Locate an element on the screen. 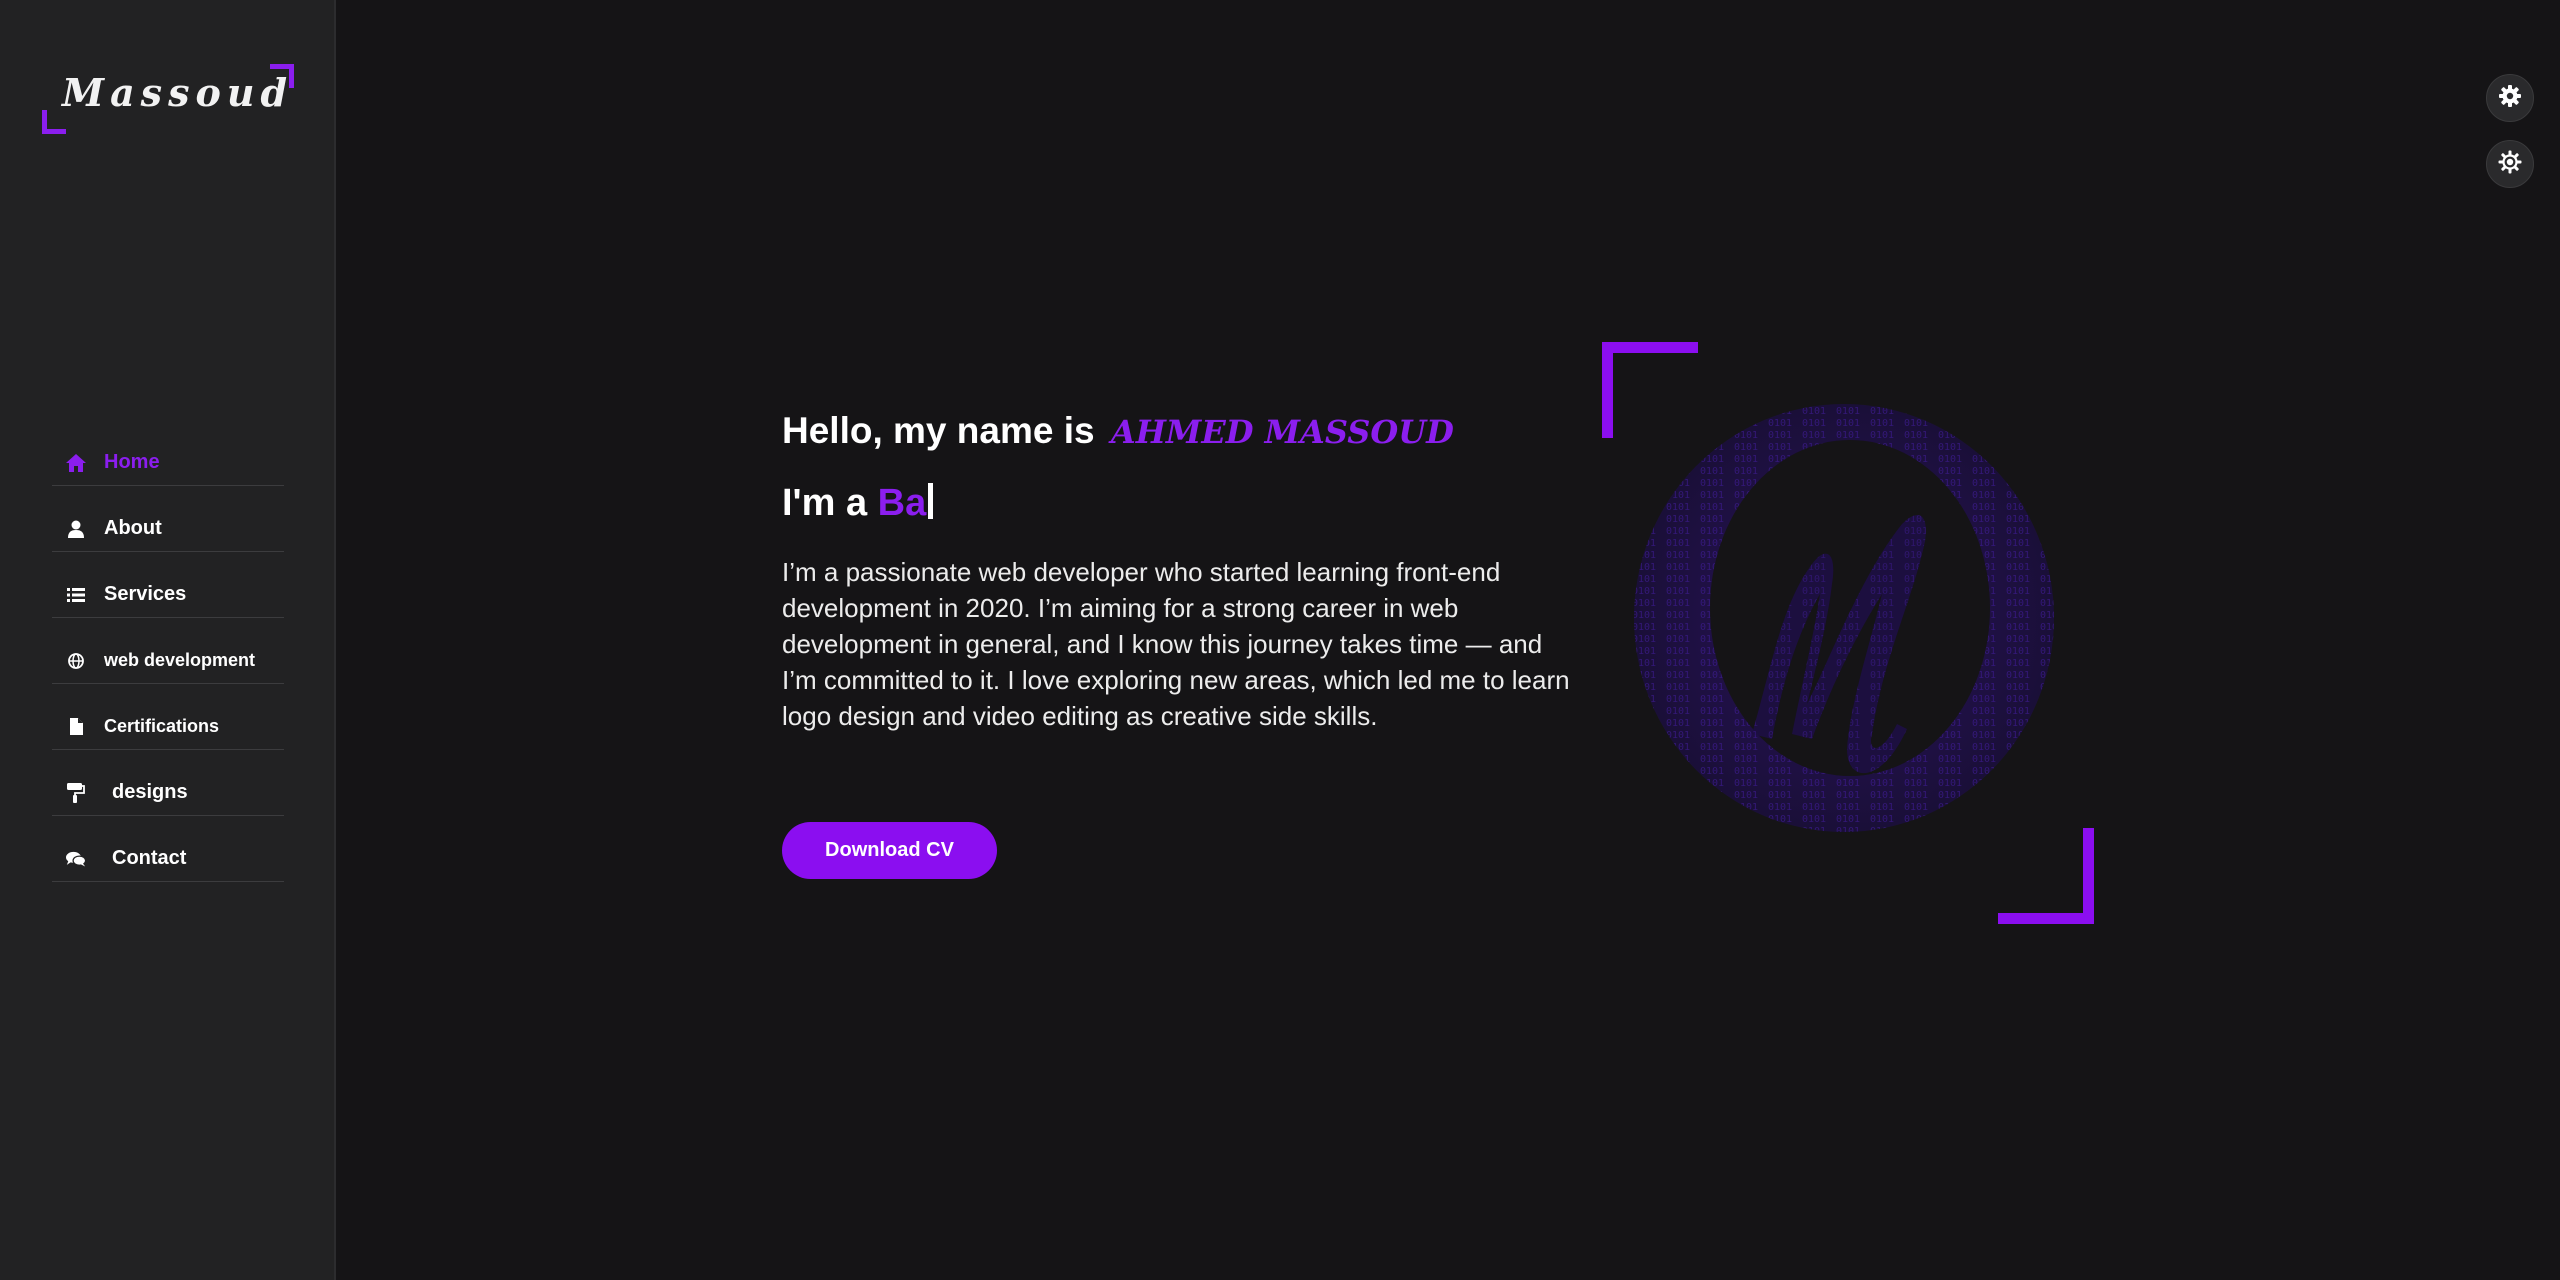  download-cv-button: Download CV is located at coordinates (889, 850).